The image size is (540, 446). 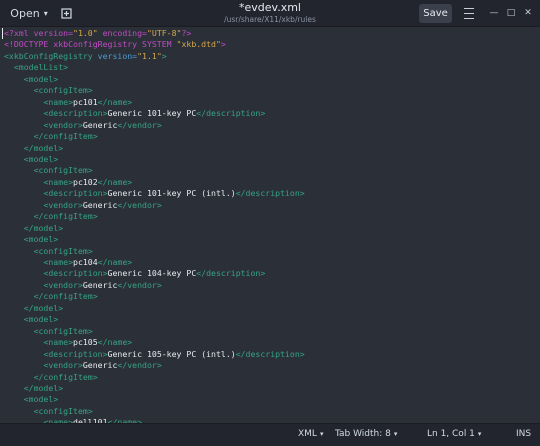 What do you see at coordinates (171, 193) in the screenshot?
I see `code-token: Generic 101-key PC (intl.)` at bounding box center [171, 193].